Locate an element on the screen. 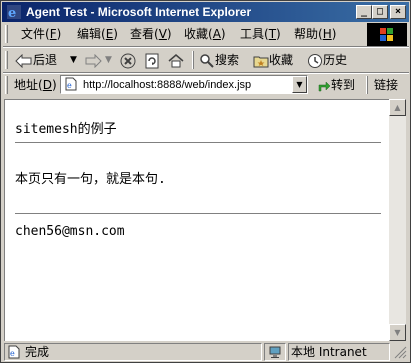 Image resolution: width=411 pixels, height=363 pixels. search-label: 搜索 is located at coordinates (227, 60).